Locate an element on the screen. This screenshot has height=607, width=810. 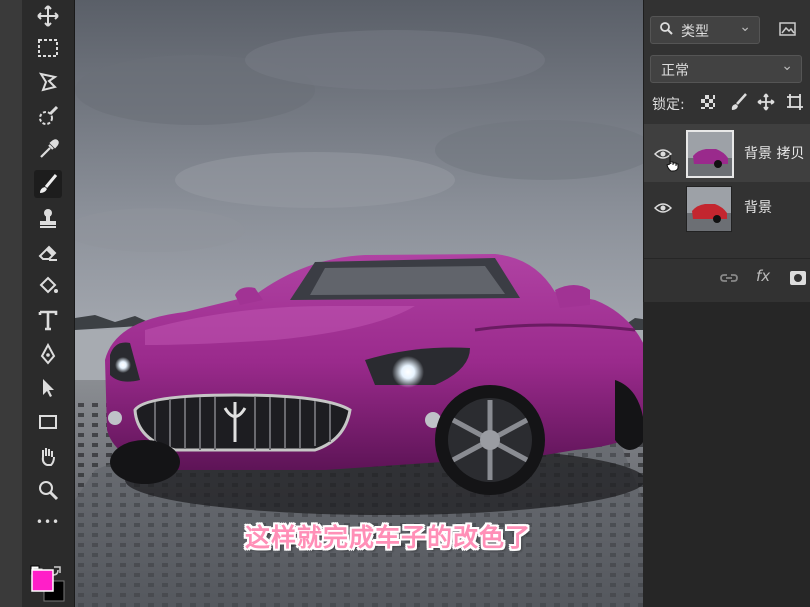
layer-row-background-copy: 背景 拷贝 is located at coordinates (727, 153).